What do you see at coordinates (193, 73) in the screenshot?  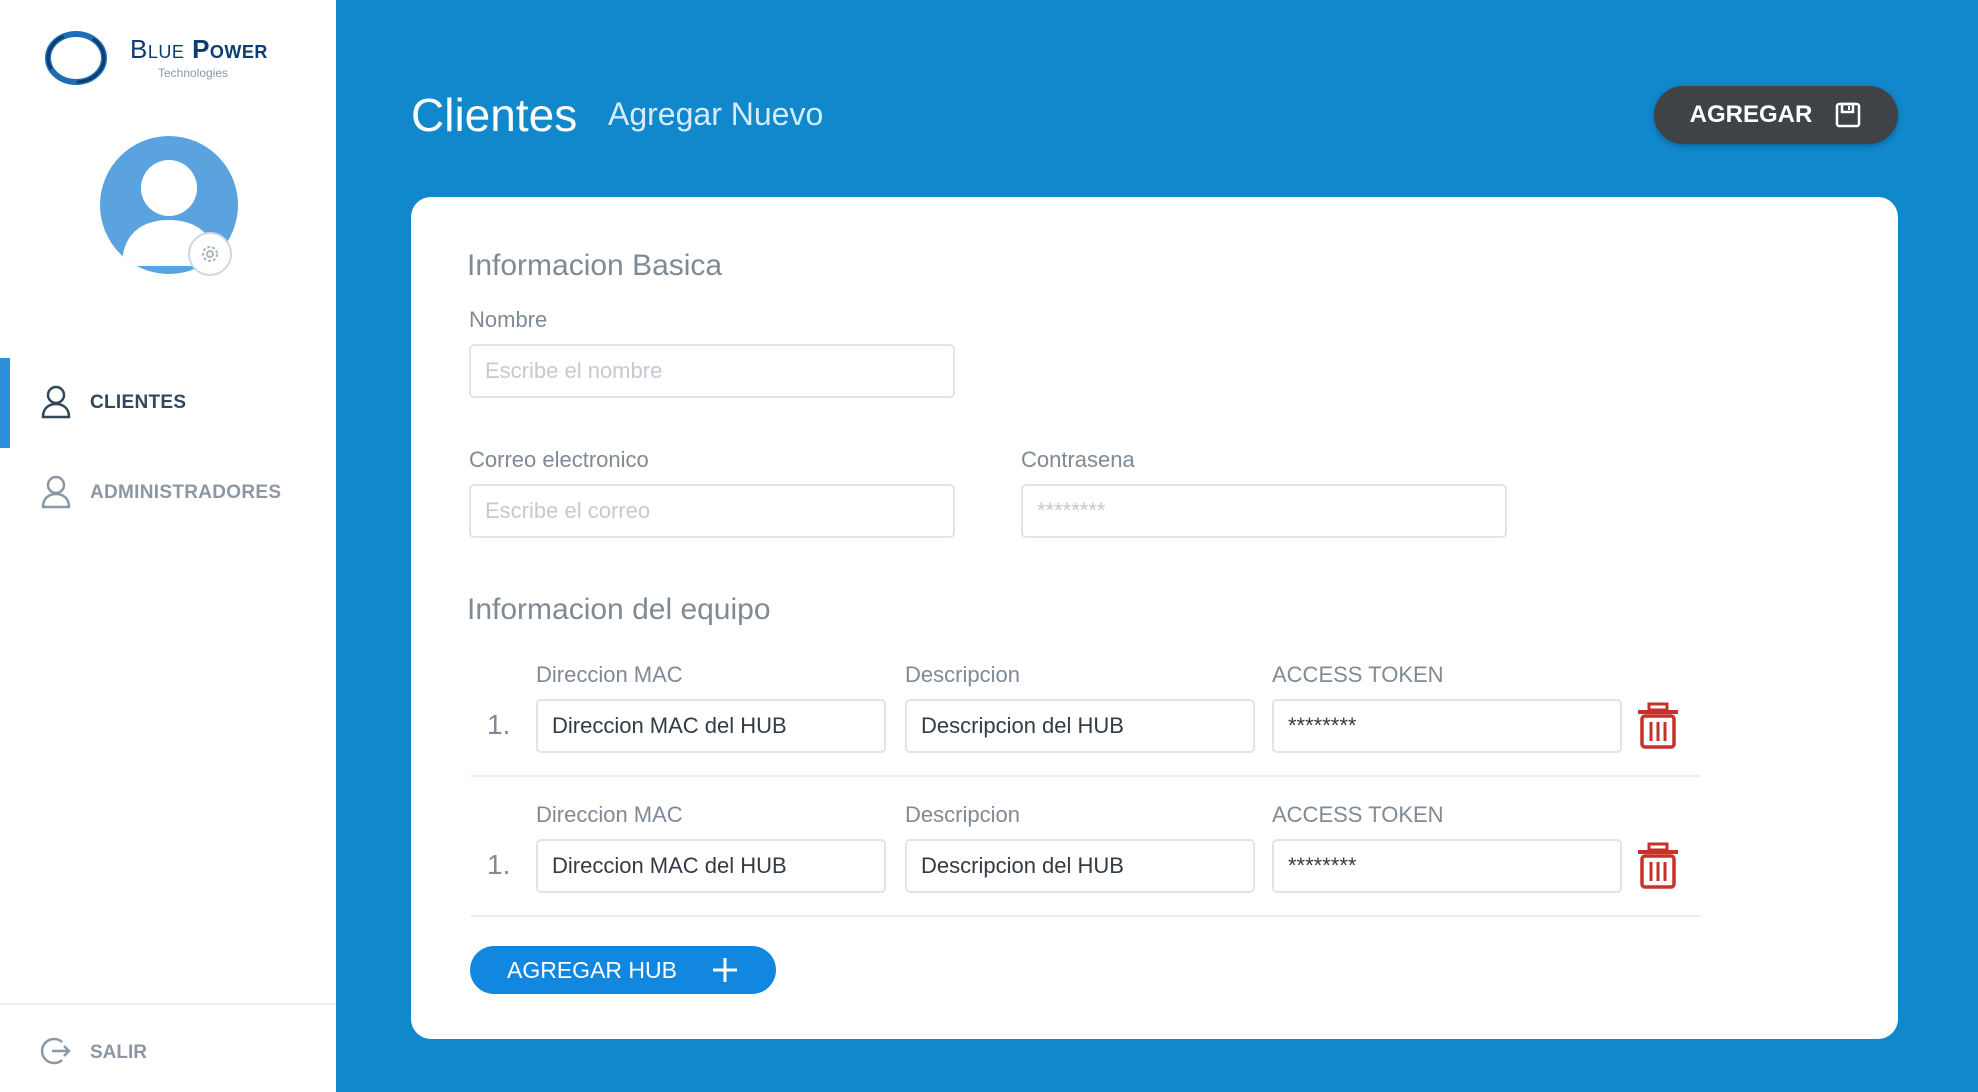 I see `brand-tagline: Technologies` at bounding box center [193, 73].